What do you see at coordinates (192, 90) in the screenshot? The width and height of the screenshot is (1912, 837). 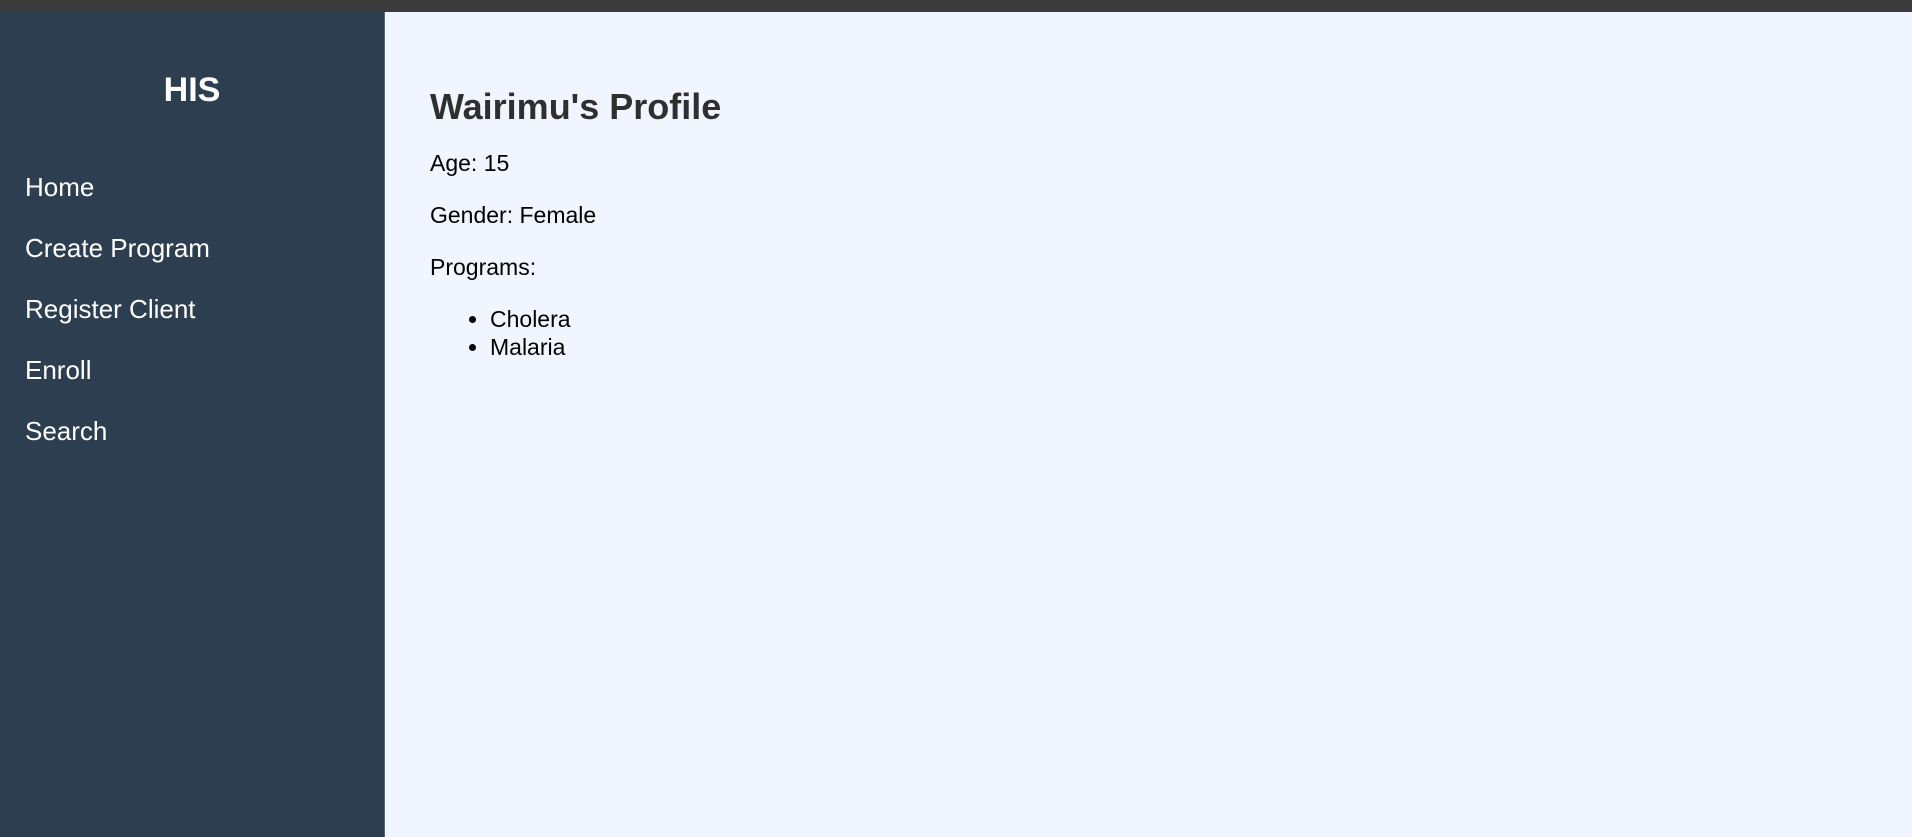 I see `brand-title: HIS` at bounding box center [192, 90].